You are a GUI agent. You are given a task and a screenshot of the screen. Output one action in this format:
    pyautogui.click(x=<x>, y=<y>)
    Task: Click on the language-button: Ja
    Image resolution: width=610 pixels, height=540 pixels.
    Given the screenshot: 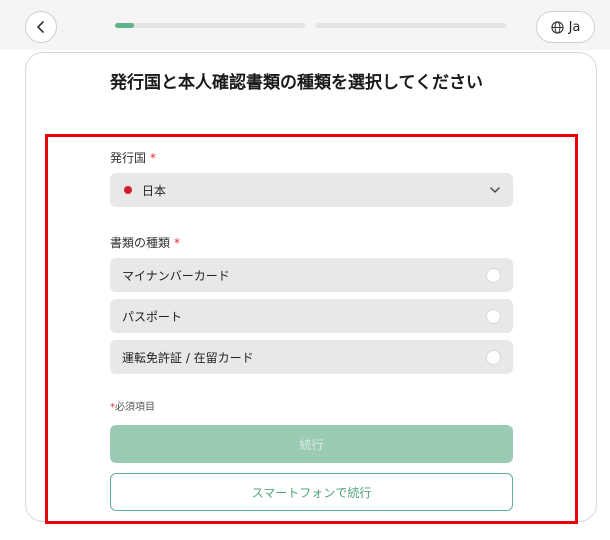 What is the action you would take?
    pyautogui.click(x=565, y=27)
    